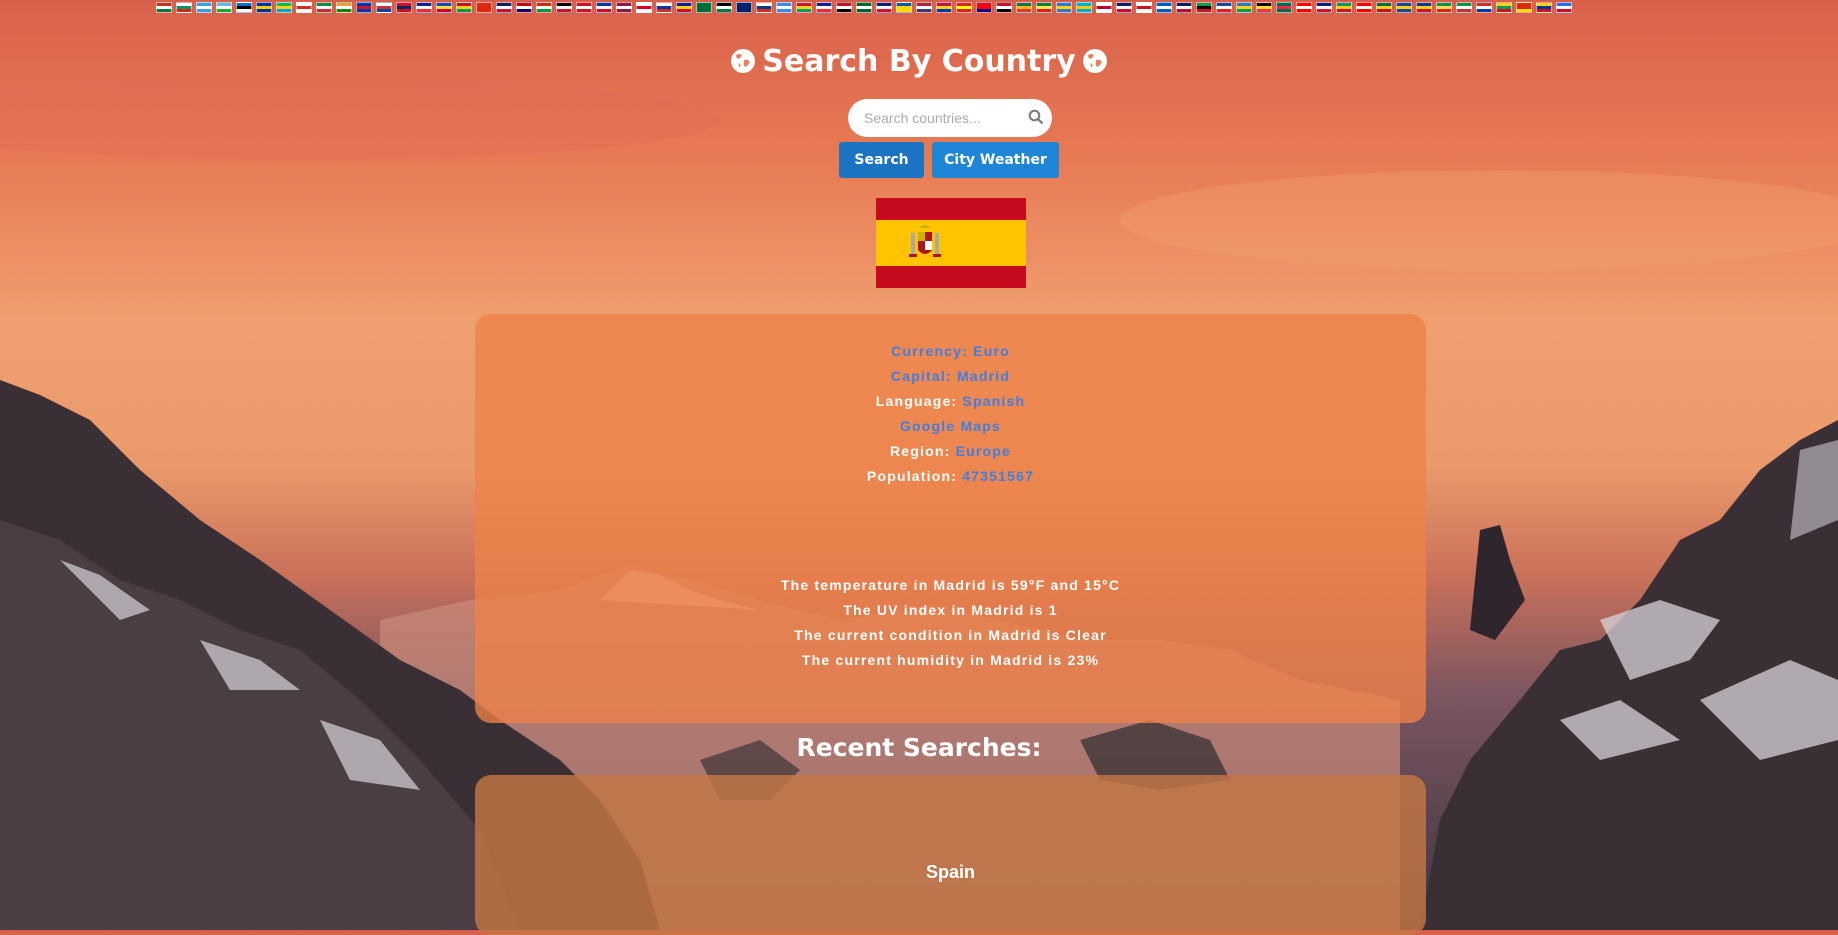 The image size is (1838, 935). I want to click on language-label: Language:, so click(916, 401).